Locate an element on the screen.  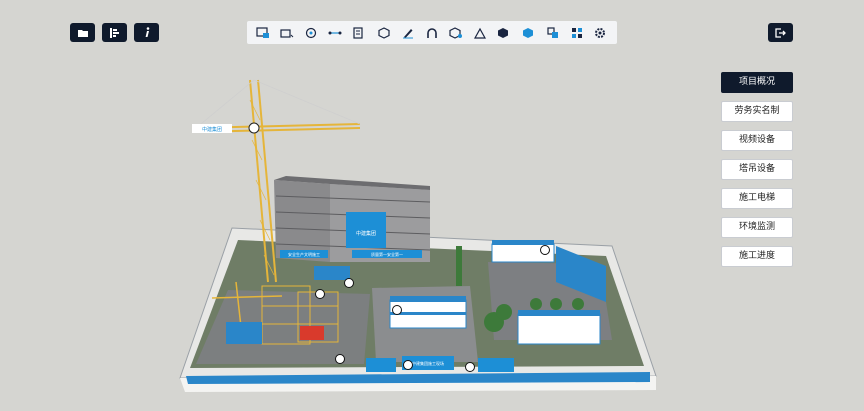
draw-tool is located at coordinates (408, 33).